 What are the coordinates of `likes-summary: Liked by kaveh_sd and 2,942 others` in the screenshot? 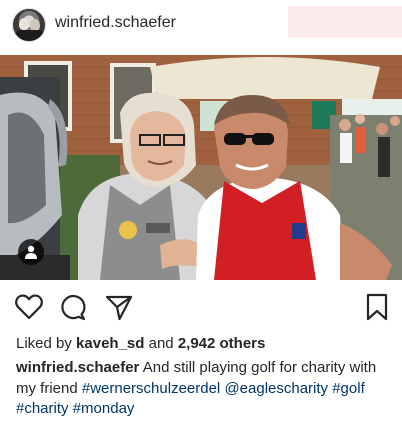 It's located at (140, 343).